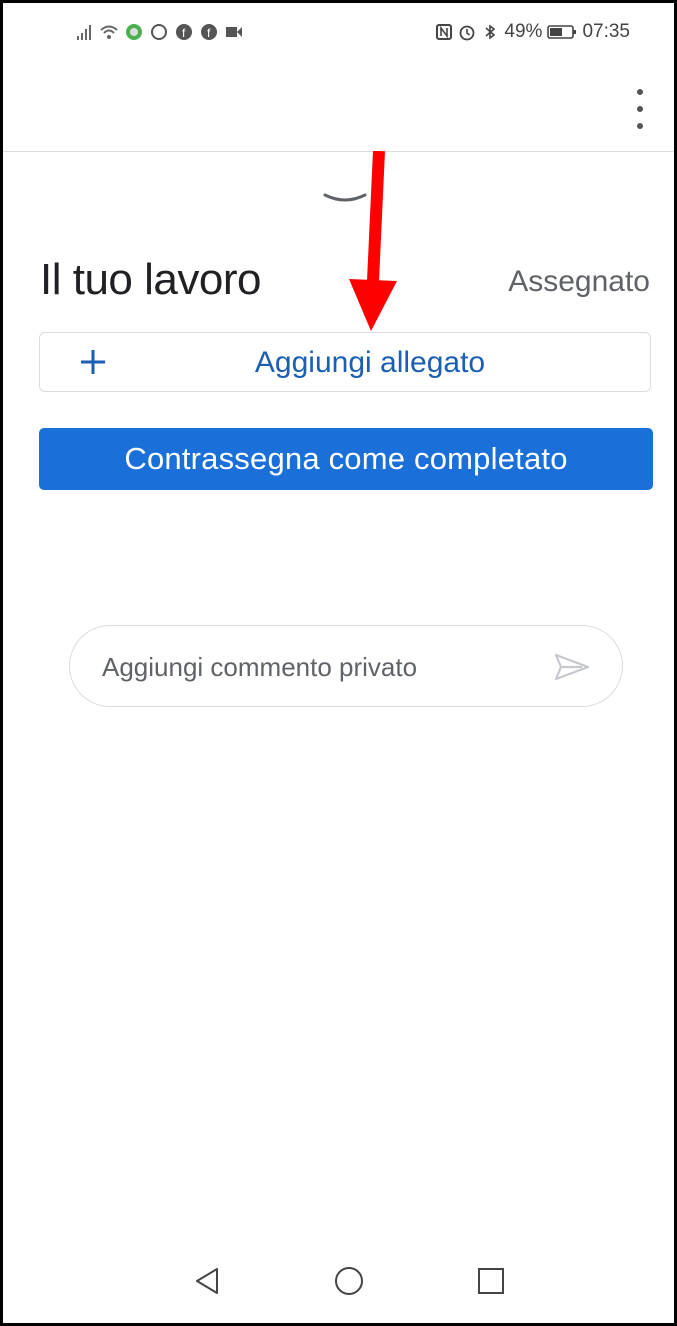 This screenshot has width=677, height=1326. I want to click on app-bar, so click(338, 108).